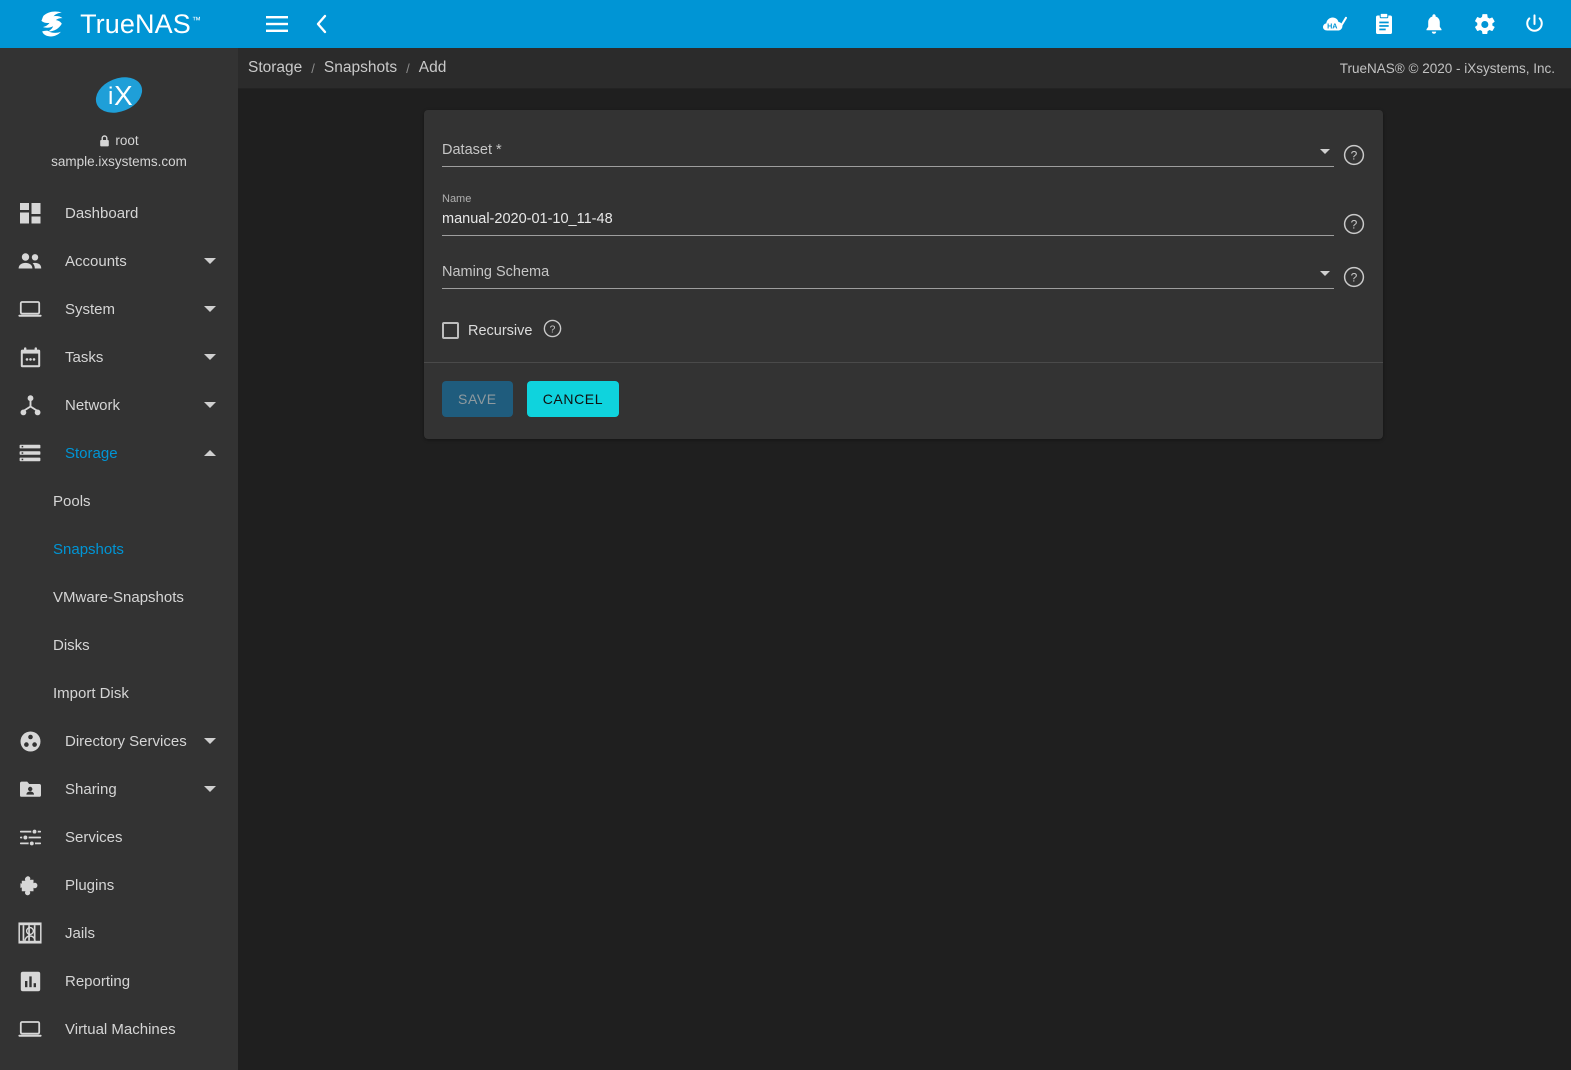 This screenshot has height=1070, width=1571. Describe the element at coordinates (119, 741) in the screenshot. I see `sidebar-item-directory-services: Directory Services` at that location.